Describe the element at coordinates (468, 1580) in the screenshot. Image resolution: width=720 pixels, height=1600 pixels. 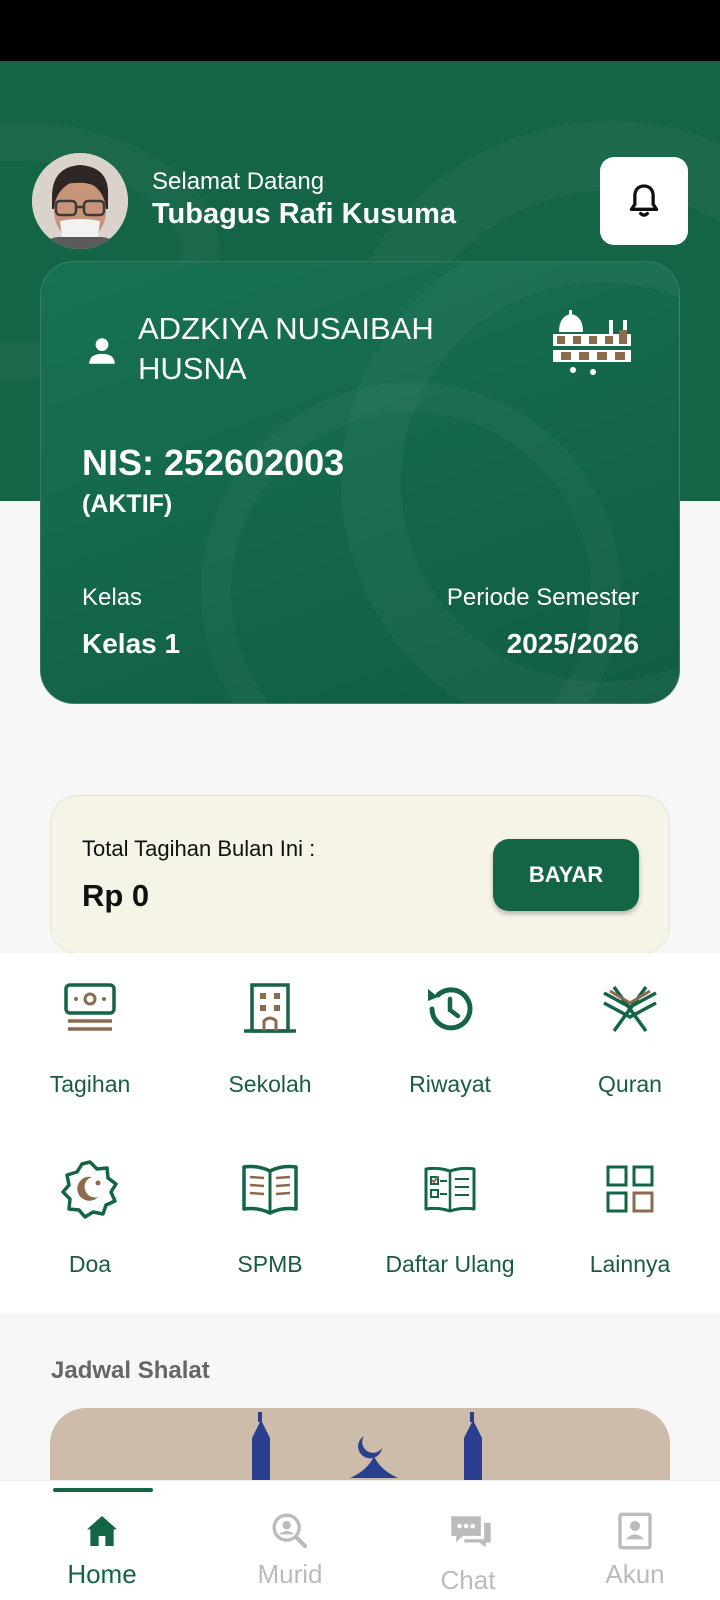
I see `nav-label: Chat` at that location.